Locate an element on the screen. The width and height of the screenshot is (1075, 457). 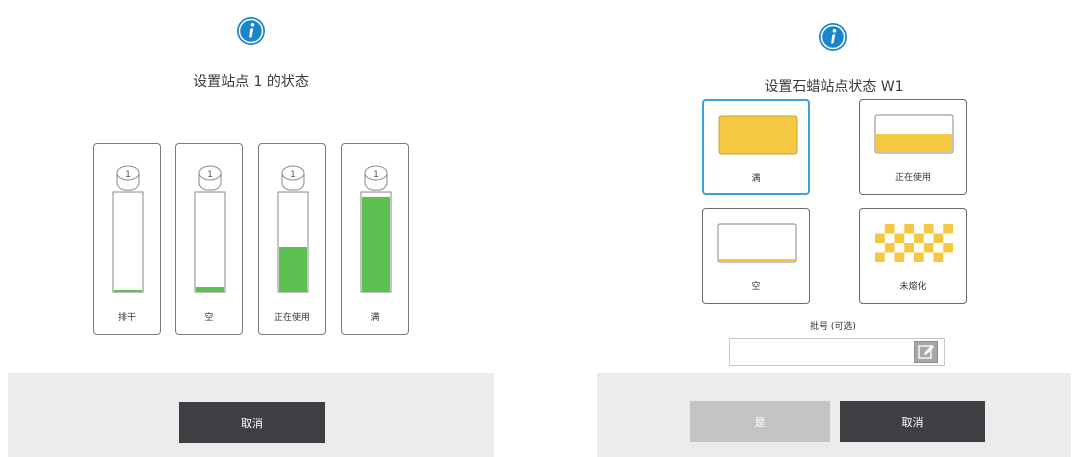
wax-state-option-full: 满 is located at coordinates (756, 147).